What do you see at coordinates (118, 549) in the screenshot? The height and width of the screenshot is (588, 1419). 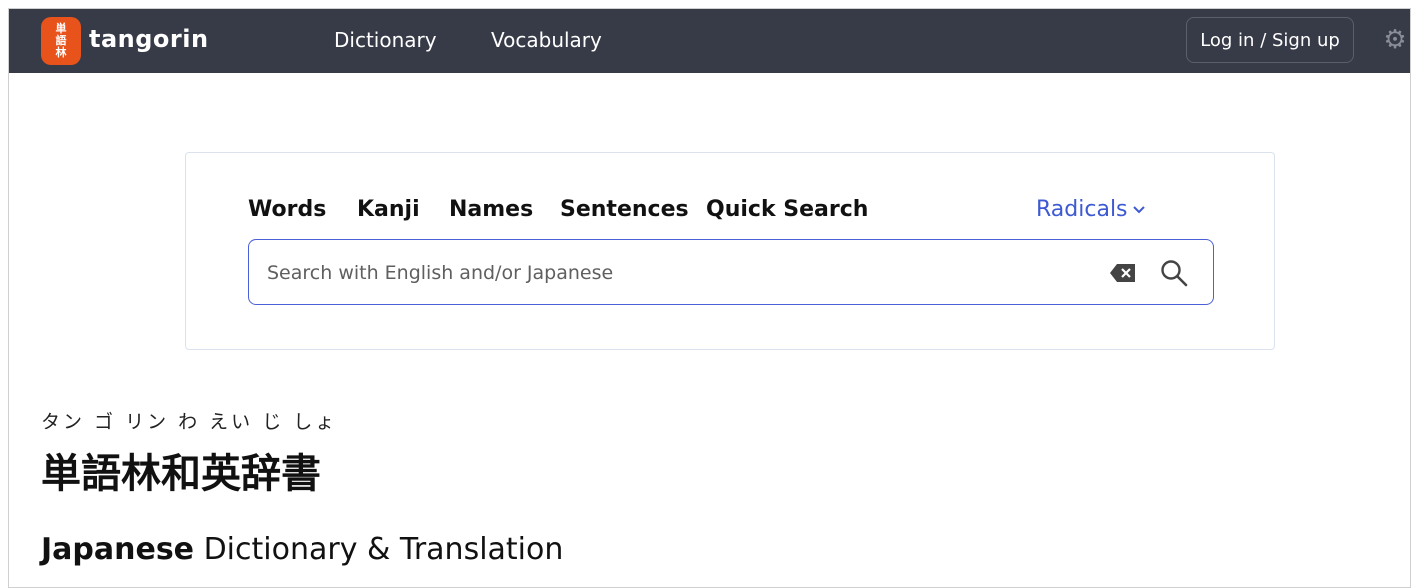 I see `subtitle-bold: Japanese` at bounding box center [118, 549].